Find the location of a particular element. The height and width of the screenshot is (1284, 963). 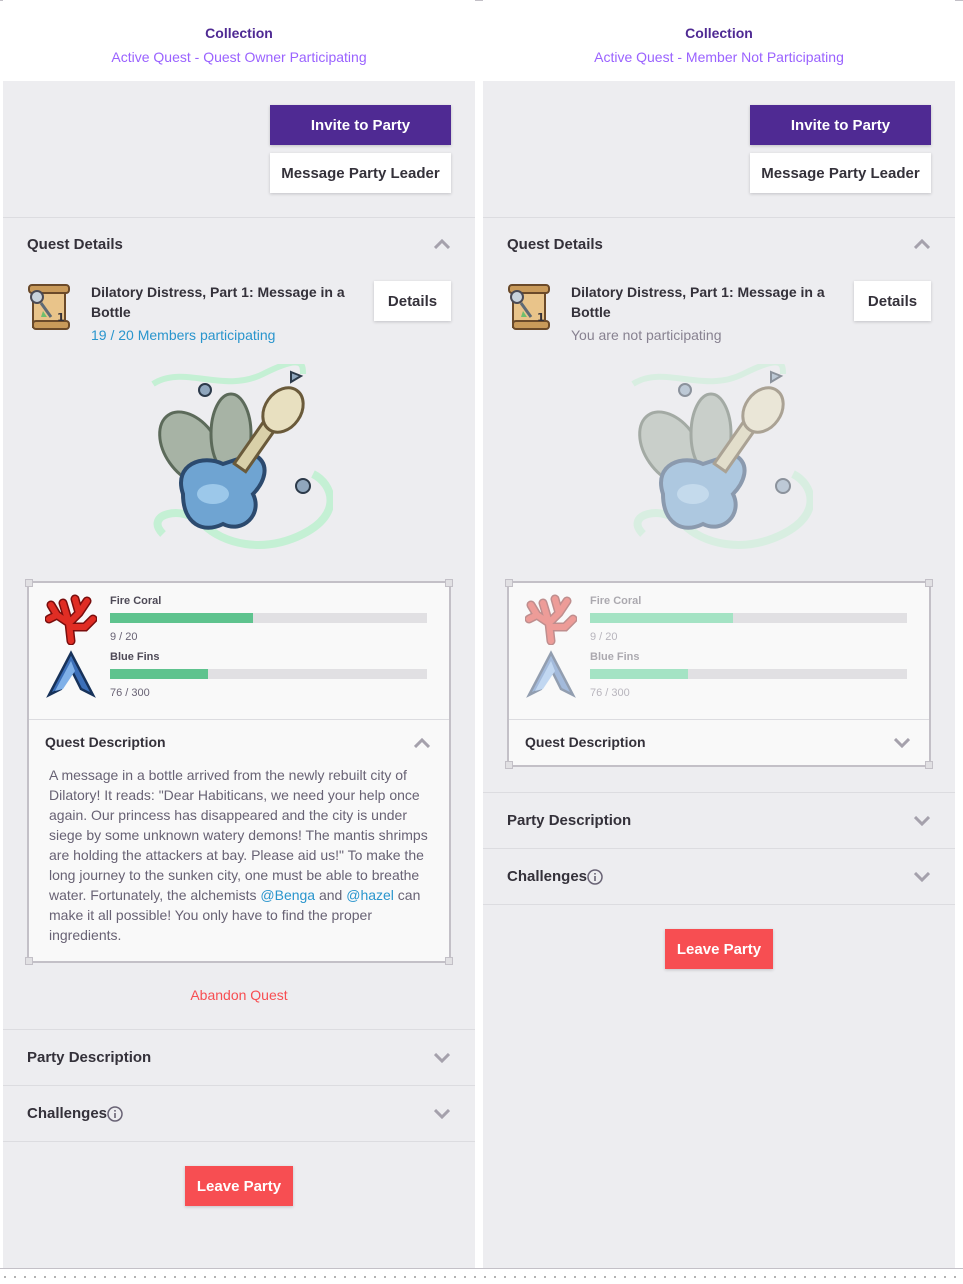

column-subtitle: Active Quest - Quest Owner Participating is located at coordinates (239, 57).